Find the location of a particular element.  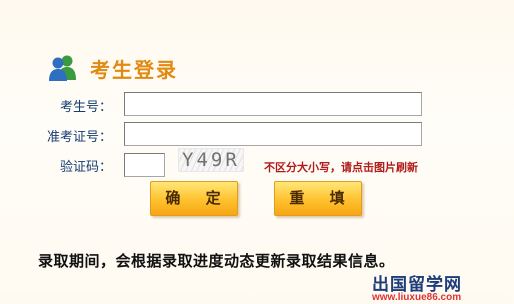

site-watermark: 出国留学网 www.liuxue86.com is located at coordinates (441, 287).